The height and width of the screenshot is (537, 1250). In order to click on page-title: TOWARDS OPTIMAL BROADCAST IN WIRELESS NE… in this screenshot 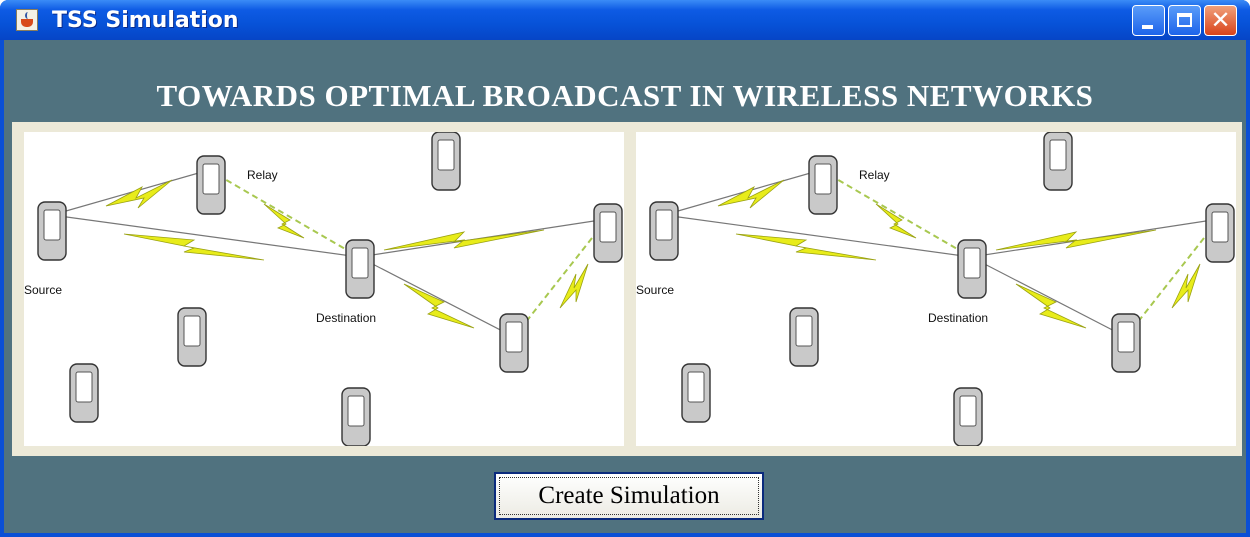, I will do `click(625, 95)`.